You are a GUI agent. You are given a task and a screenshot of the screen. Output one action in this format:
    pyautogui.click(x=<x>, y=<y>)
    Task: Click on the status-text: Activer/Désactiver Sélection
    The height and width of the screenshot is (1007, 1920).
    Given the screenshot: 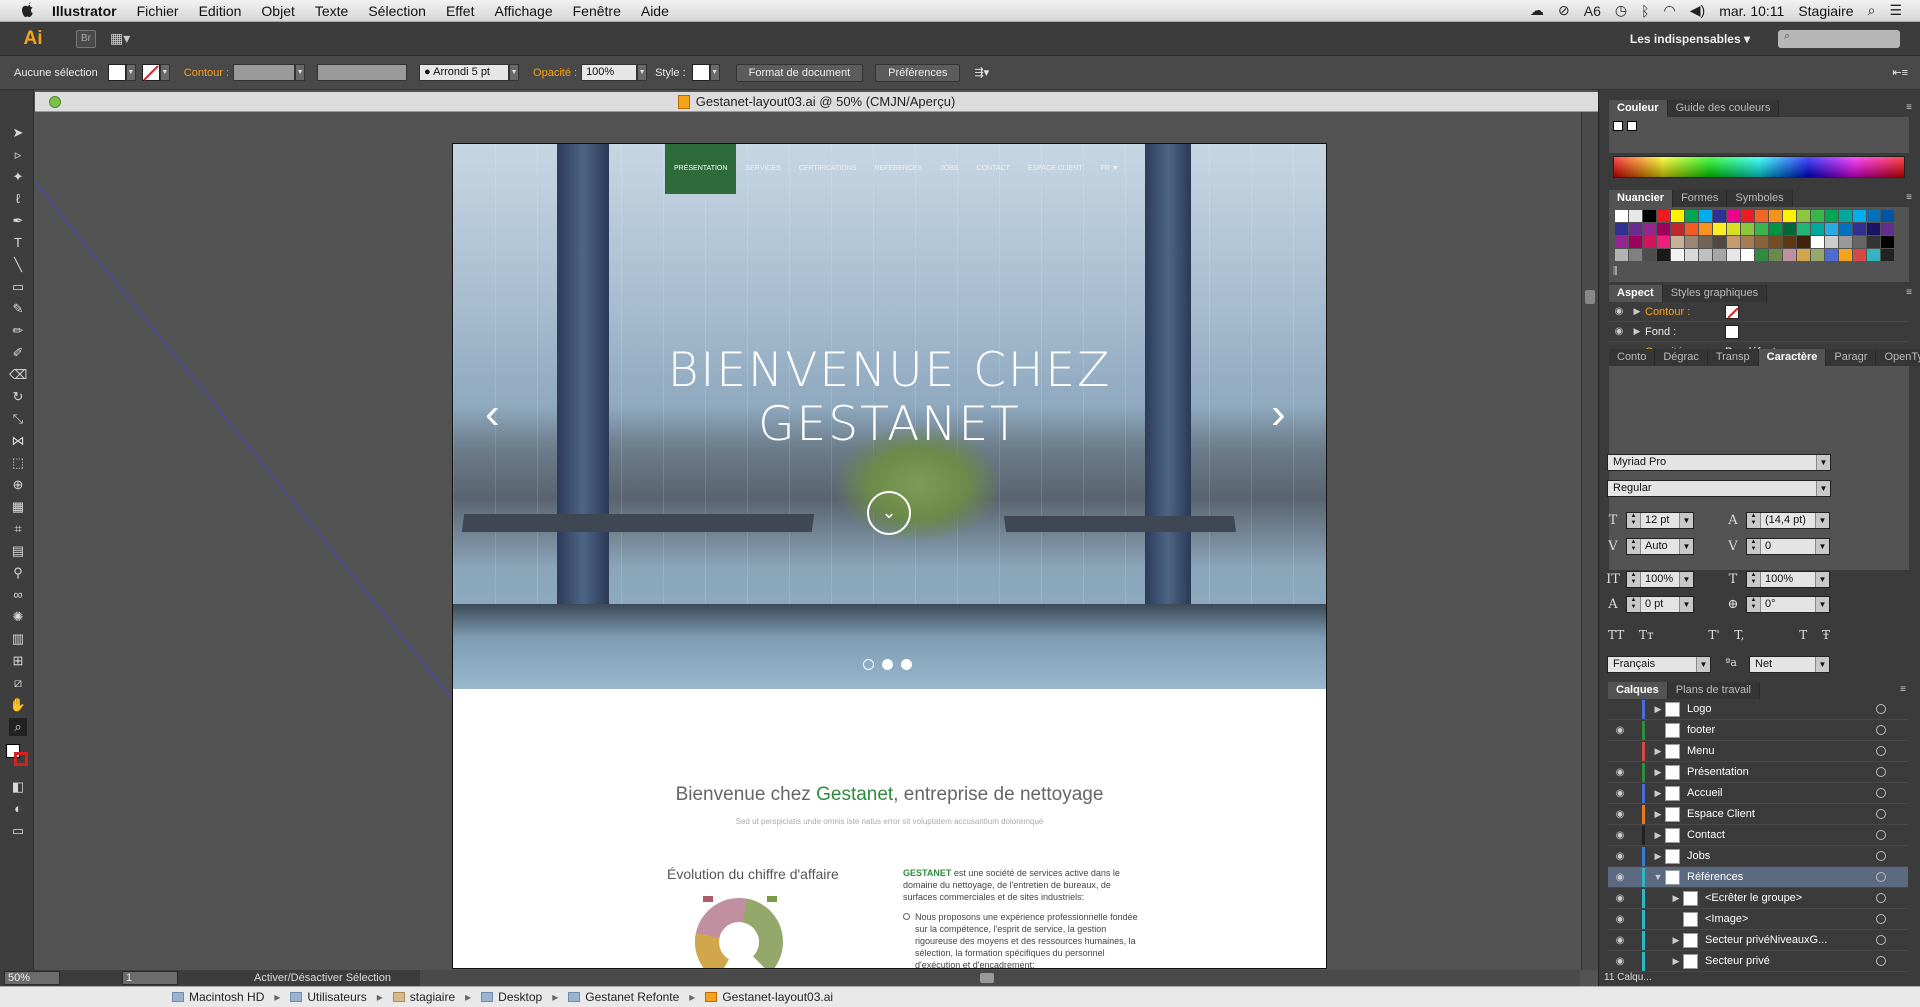 What is the action you would take?
    pyautogui.click(x=322, y=978)
    